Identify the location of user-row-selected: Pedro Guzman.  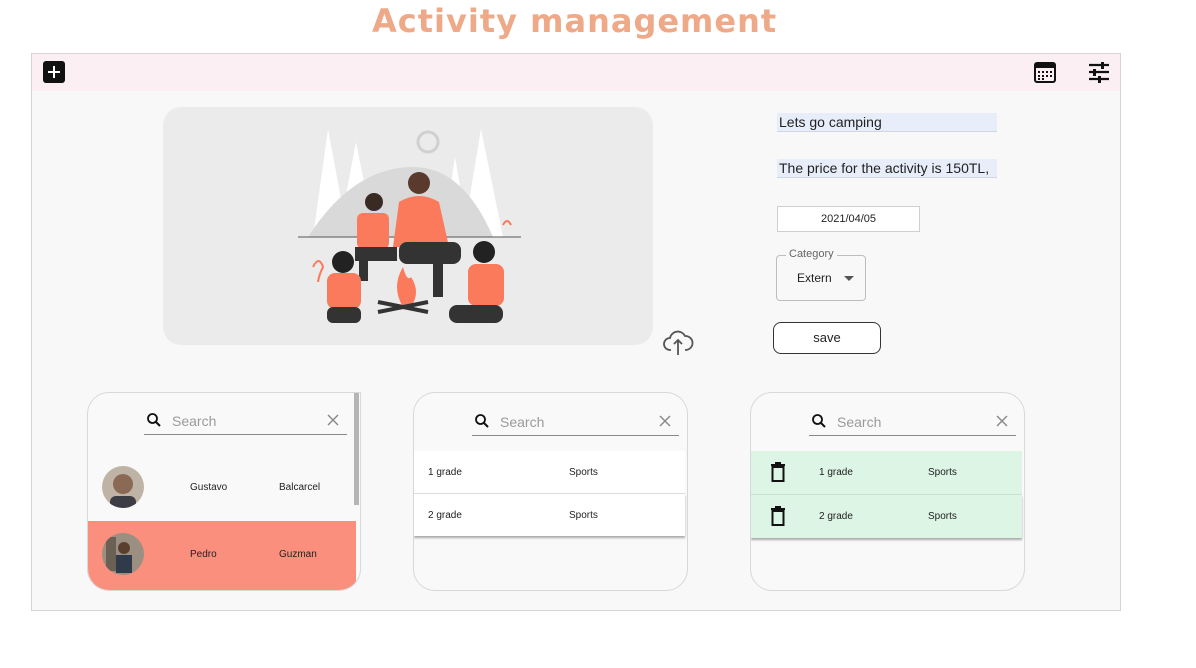
(222, 555).